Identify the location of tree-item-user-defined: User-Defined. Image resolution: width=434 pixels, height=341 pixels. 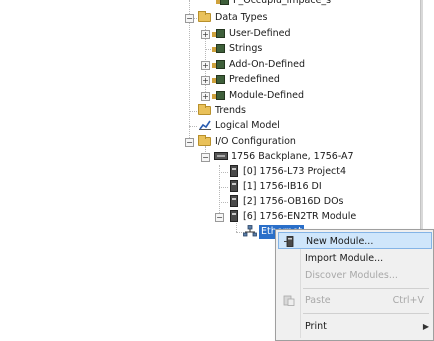
(272, 34).